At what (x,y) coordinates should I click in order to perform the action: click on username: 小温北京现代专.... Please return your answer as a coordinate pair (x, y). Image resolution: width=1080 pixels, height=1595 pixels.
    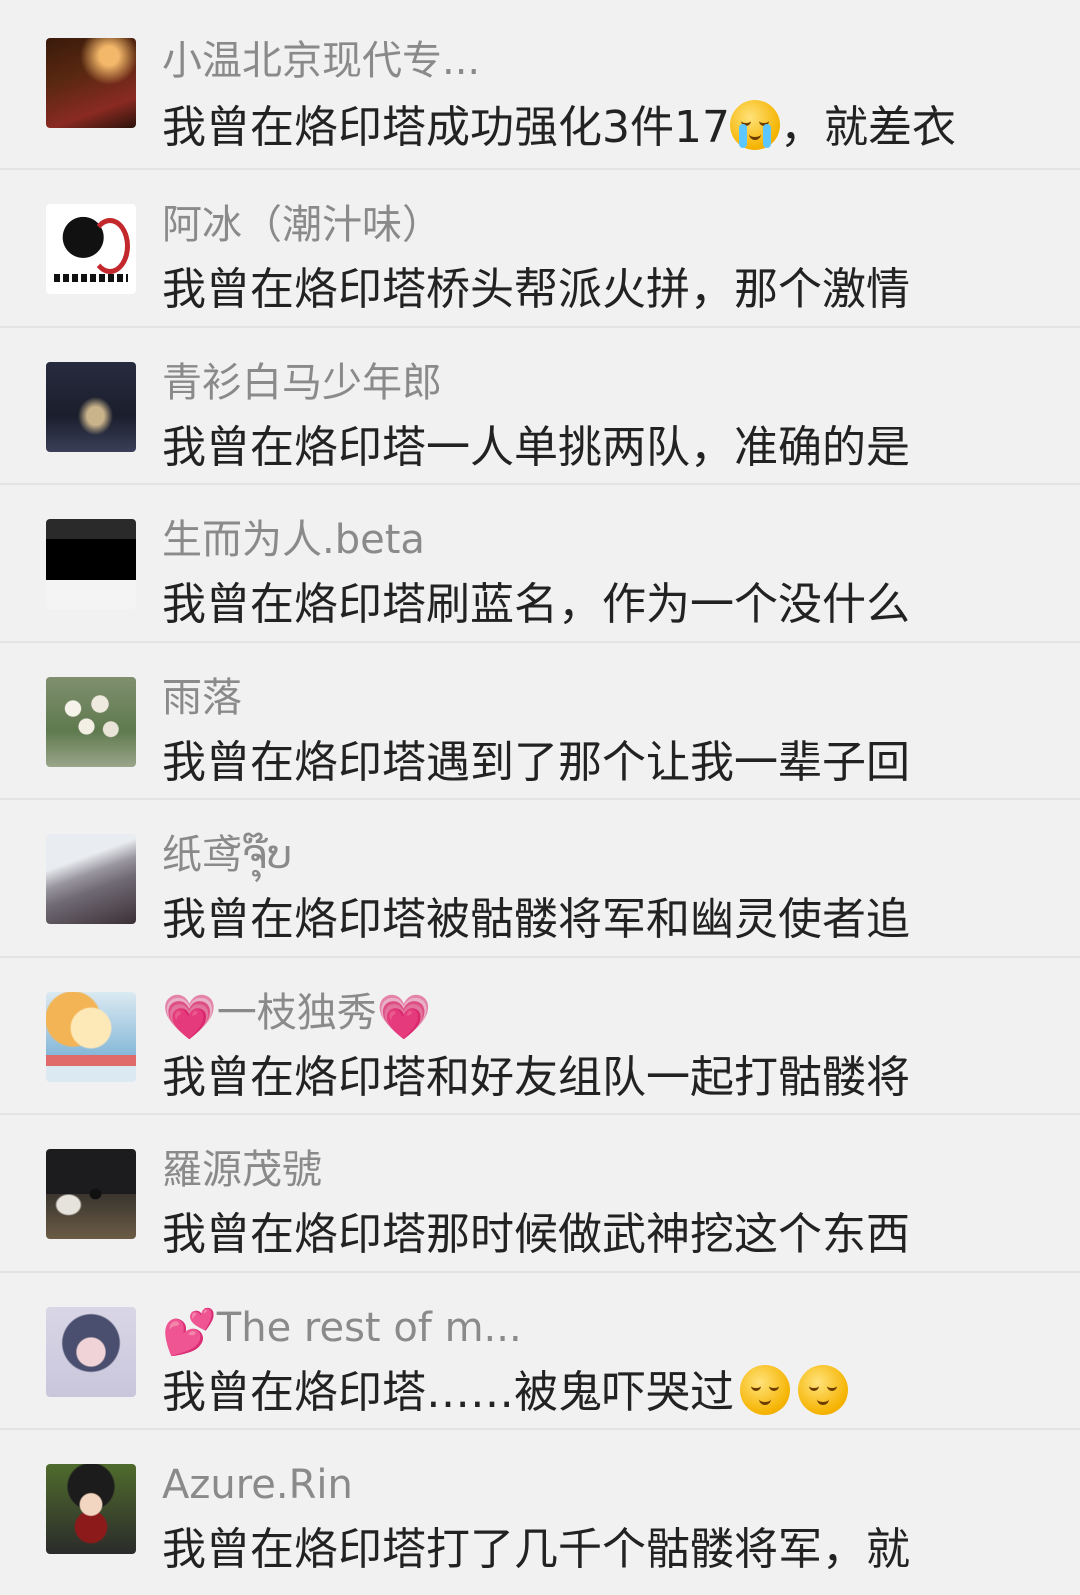
    Looking at the image, I should click on (321, 61).